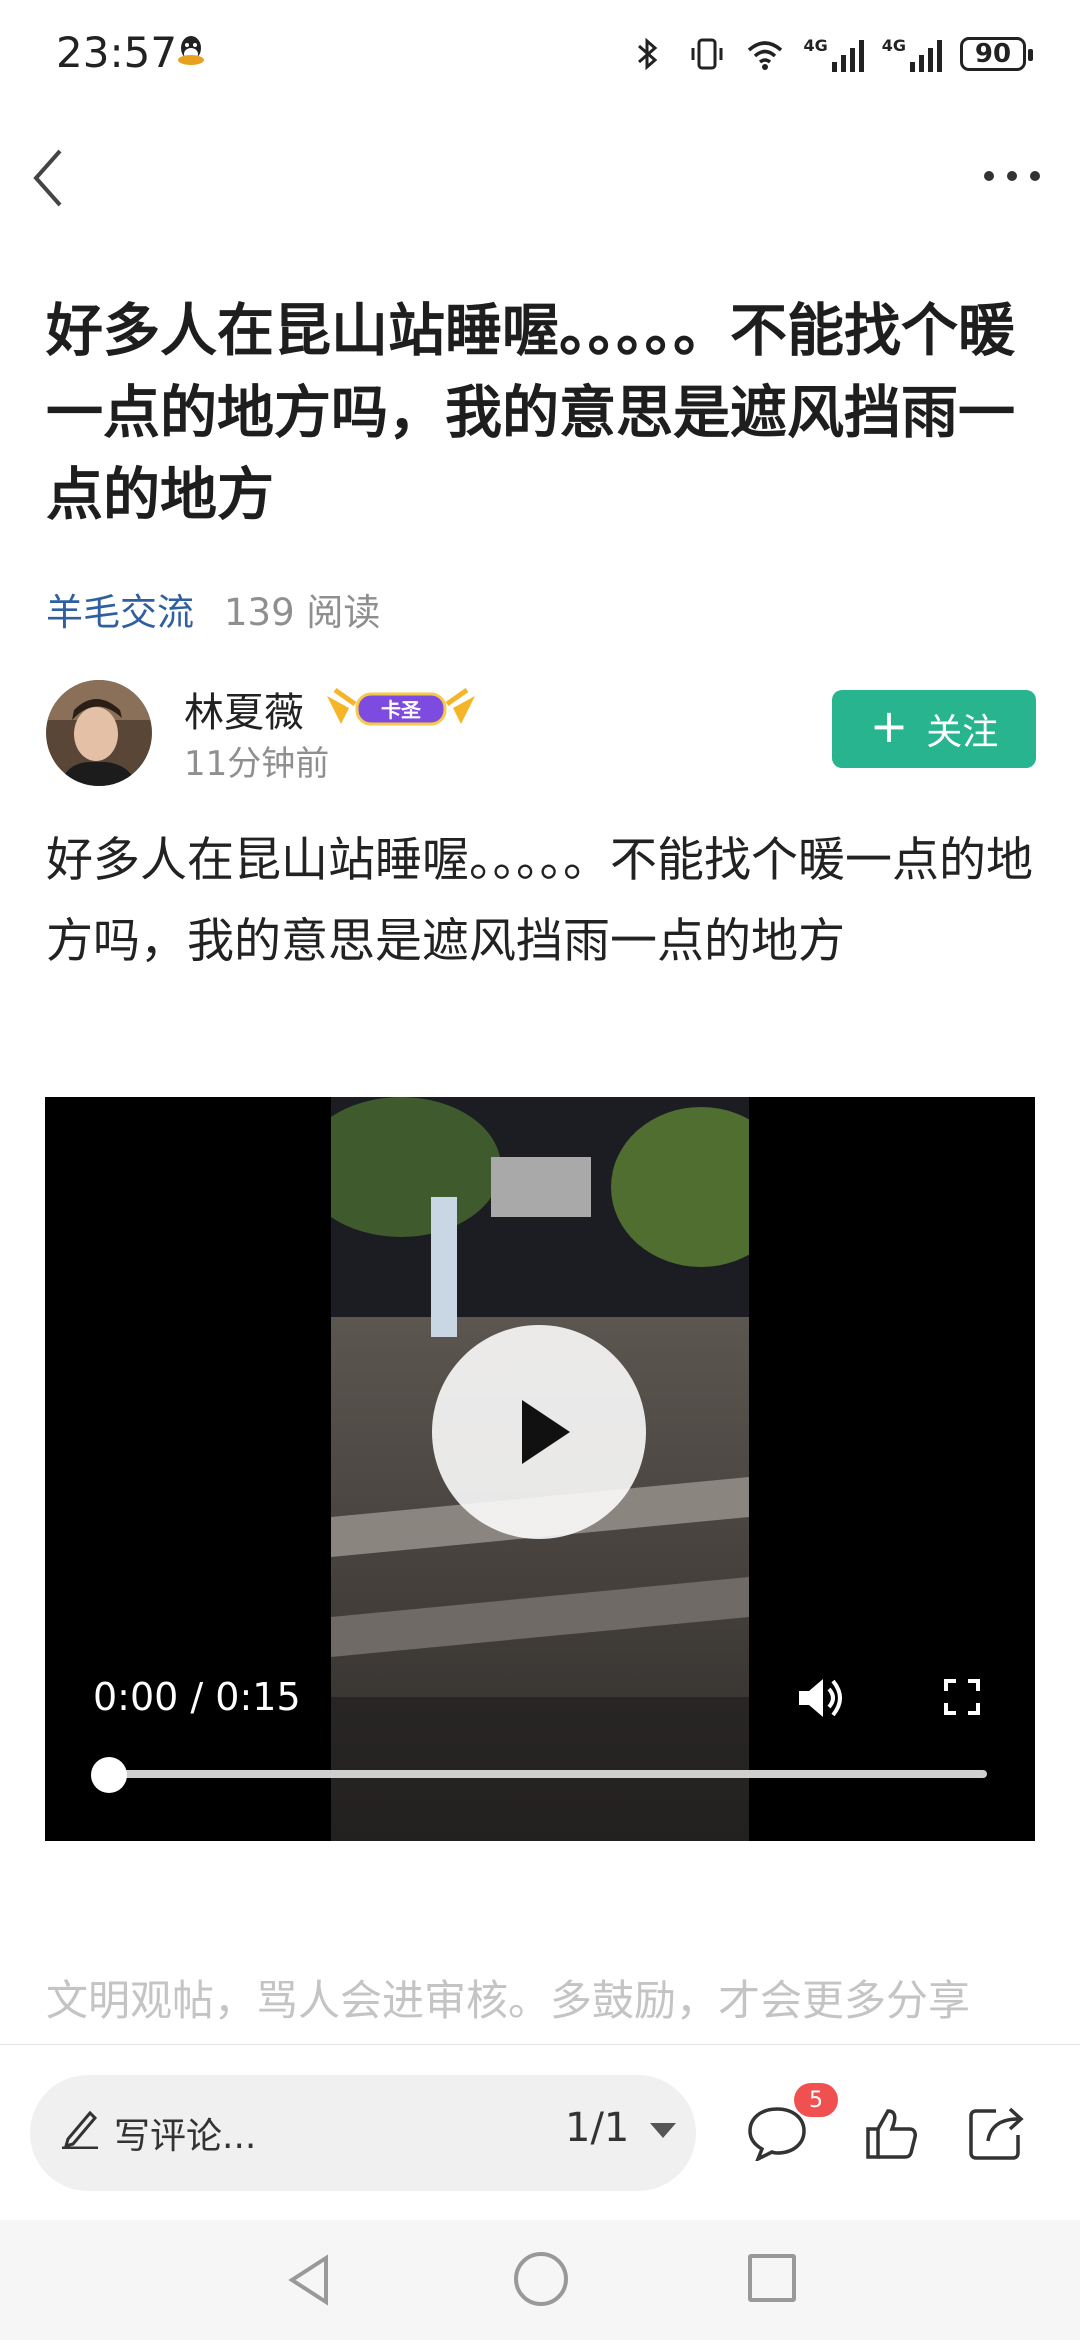 The image size is (1080, 2340). I want to click on comment-count-badge: 5, so click(816, 2100).